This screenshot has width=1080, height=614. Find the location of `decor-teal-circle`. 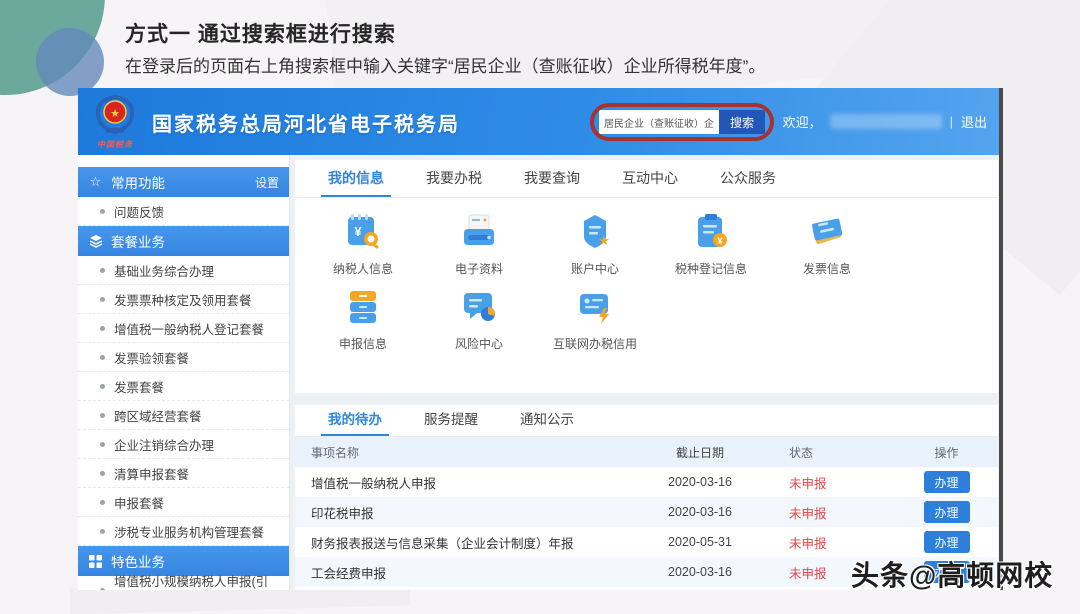

decor-teal-circle is located at coordinates (52, 47).